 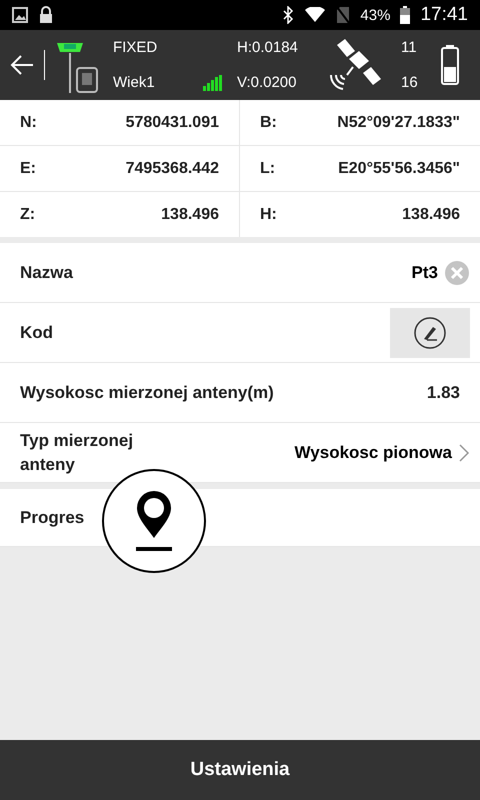 I want to click on coordinate-label: H:, so click(x=268, y=215).